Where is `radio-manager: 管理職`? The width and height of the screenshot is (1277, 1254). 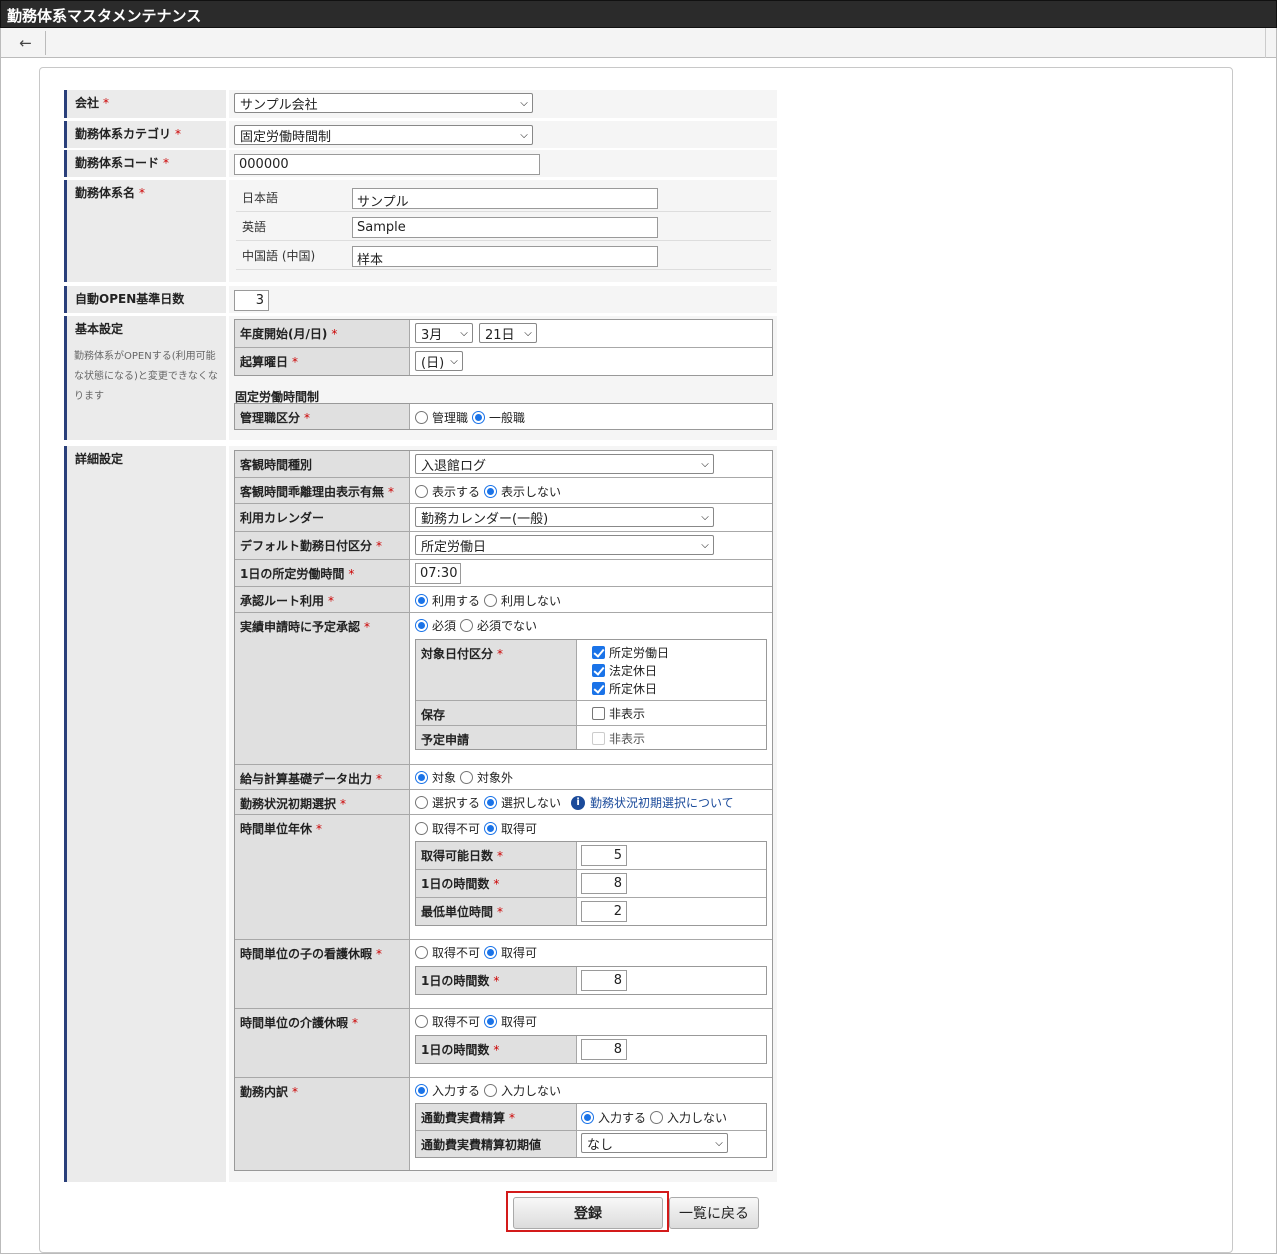
radio-manager: 管理職 is located at coordinates (441, 417).